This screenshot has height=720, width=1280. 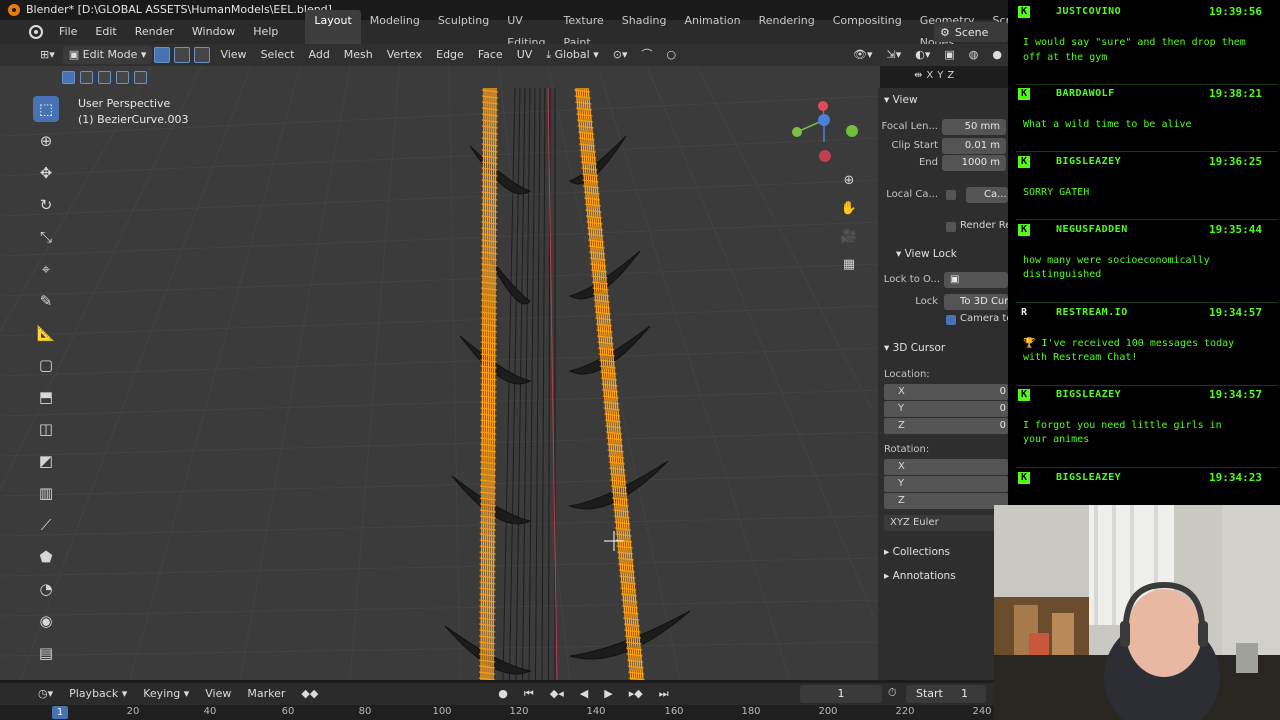 What do you see at coordinates (950, 75) in the screenshot?
I see `axis-z-toggle: Z` at bounding box center [950, 75].